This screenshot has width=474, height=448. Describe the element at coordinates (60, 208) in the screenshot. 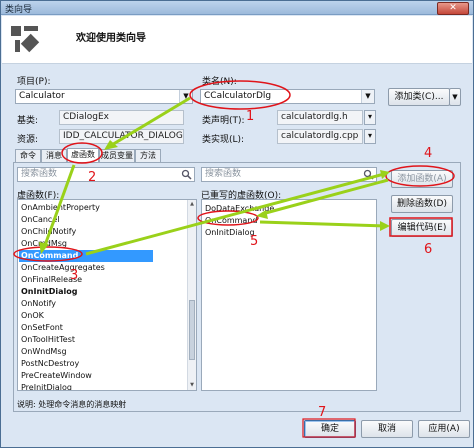

I see `list-item: OnAmbientProperty` at that location.